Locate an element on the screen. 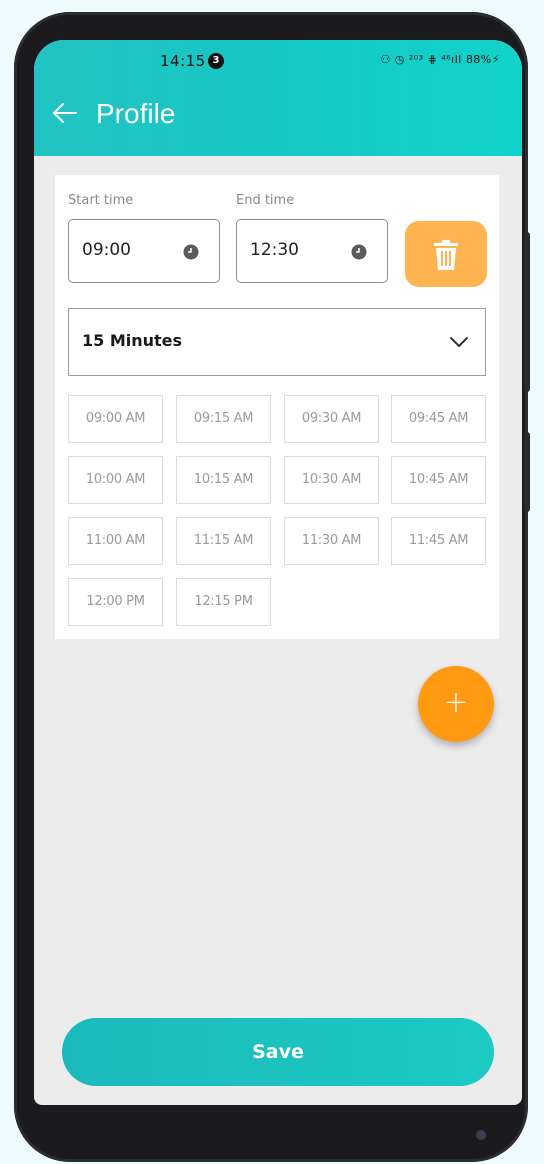 This screenshot has height=1164, width=544. volume-button is located at coordinates (527, 312).